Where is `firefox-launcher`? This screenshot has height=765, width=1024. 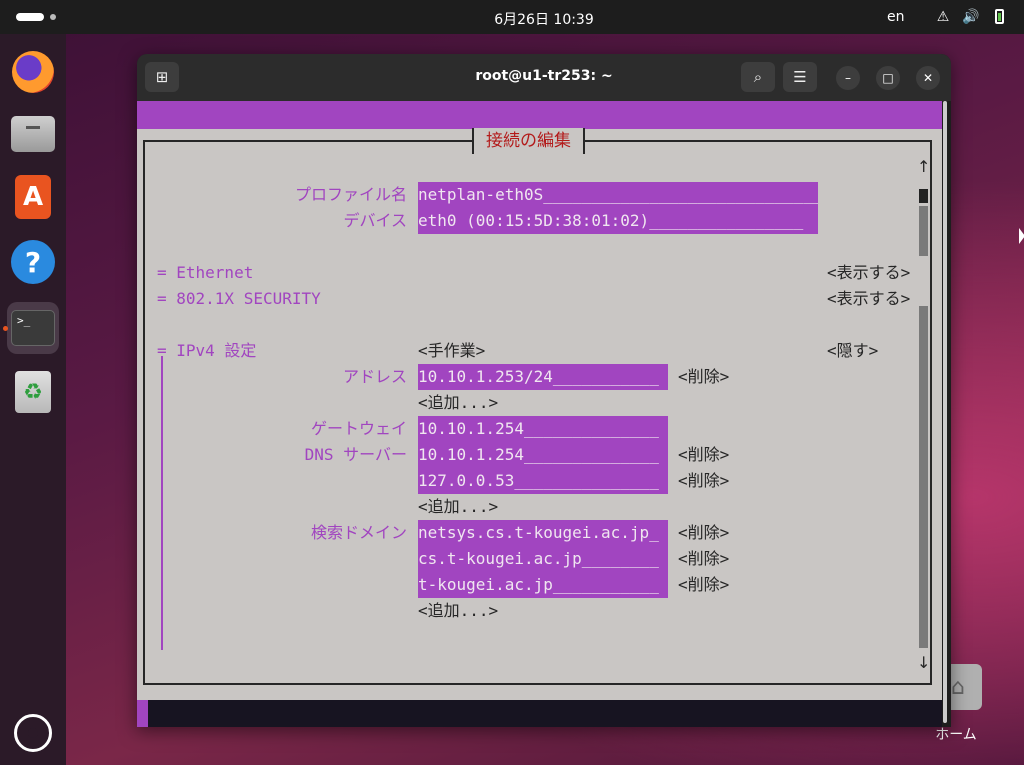 firefox-launcher is located at coordinates (33, 72).